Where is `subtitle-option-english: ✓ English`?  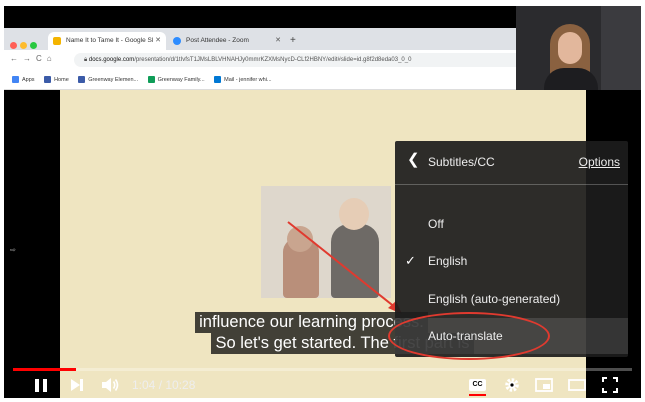
subtitle-option-english: ✓ English is located at coordinates (511, 261).